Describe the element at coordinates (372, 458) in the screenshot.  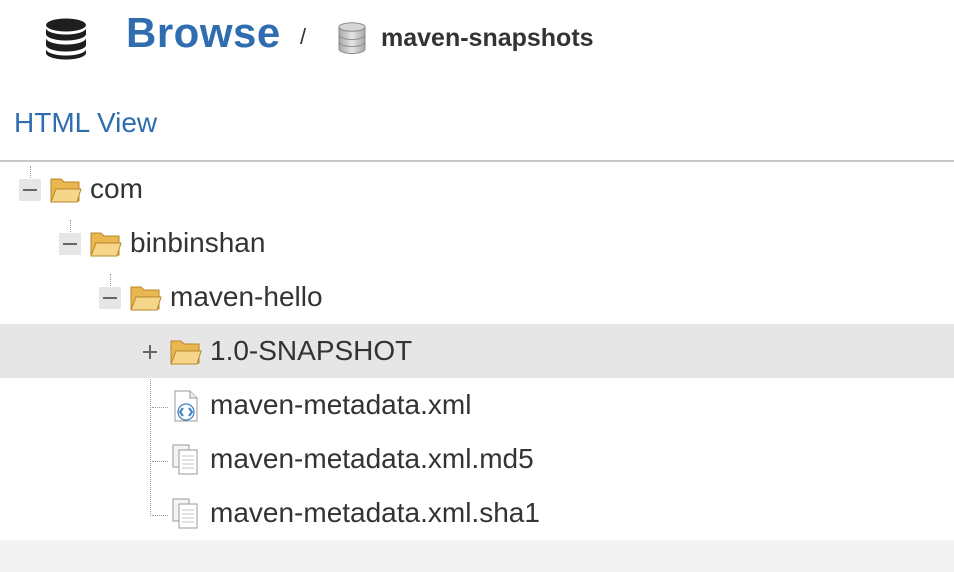
I see `tree-node-label: maven-metadata.xml.md5` at that location.